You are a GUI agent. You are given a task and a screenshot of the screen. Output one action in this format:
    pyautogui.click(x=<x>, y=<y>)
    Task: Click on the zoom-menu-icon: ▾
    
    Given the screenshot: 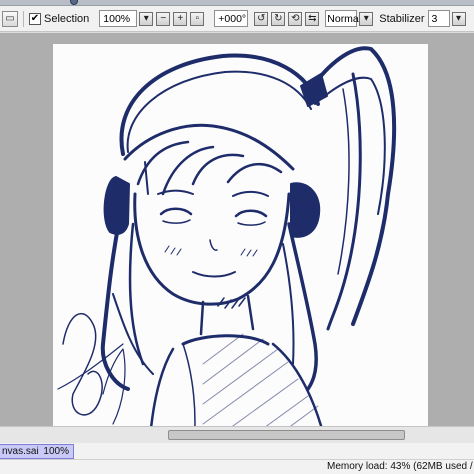 What is the action you would take?
    pyautogui.click(x=146, y=18)
    